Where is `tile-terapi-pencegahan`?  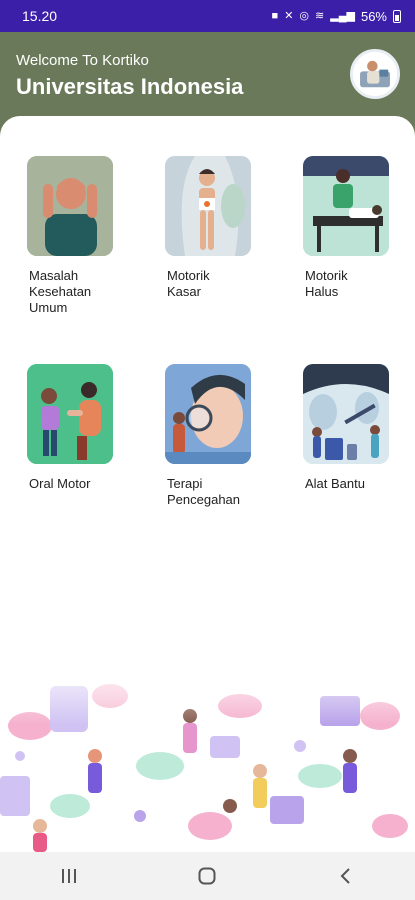 tile-terapi-pencegahan is located at coordinates (208, 414).